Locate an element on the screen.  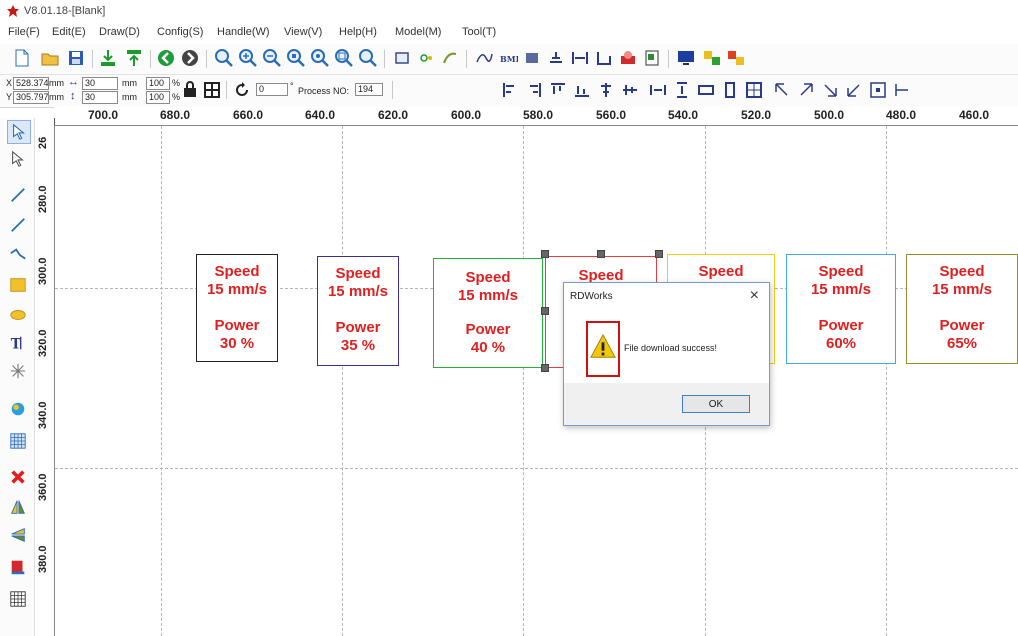
zoom-out-icon is located at coordinates (272, 58).